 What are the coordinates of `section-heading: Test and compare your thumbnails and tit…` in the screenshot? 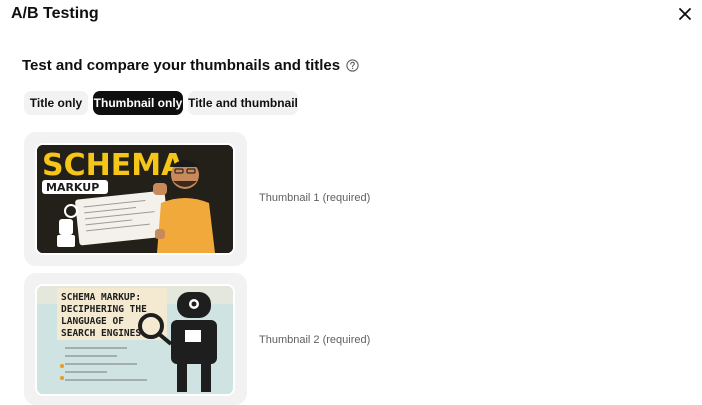 It's located at (190, 65).